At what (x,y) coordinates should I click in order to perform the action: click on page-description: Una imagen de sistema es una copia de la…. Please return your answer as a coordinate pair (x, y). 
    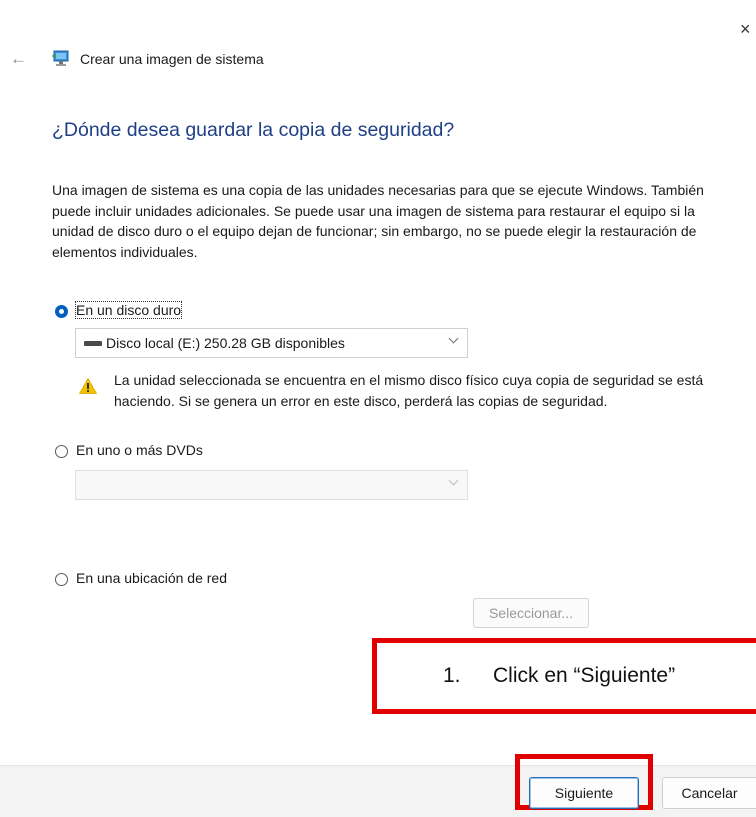
    Looking at the image, I should click on (378, 221).